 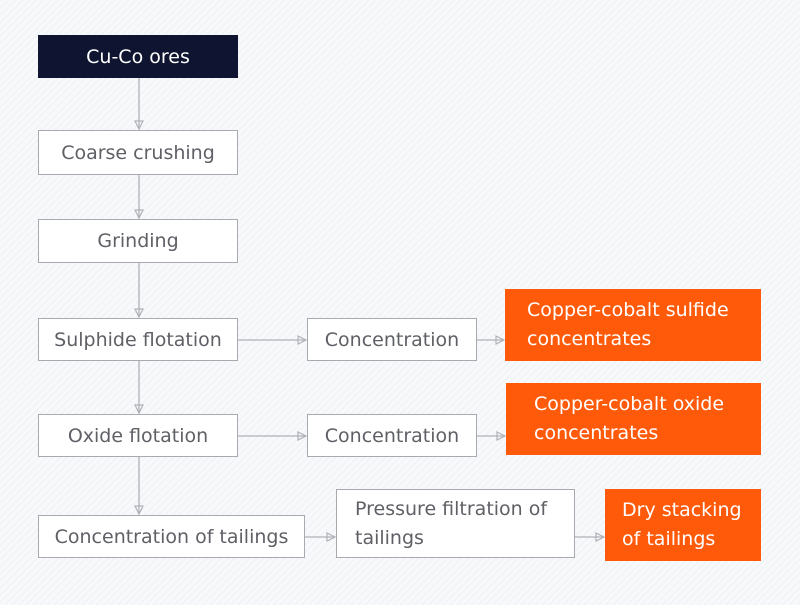 I want to click on node-sulphide-flotation: Sulphide flotation, so click(x=138, y=339).